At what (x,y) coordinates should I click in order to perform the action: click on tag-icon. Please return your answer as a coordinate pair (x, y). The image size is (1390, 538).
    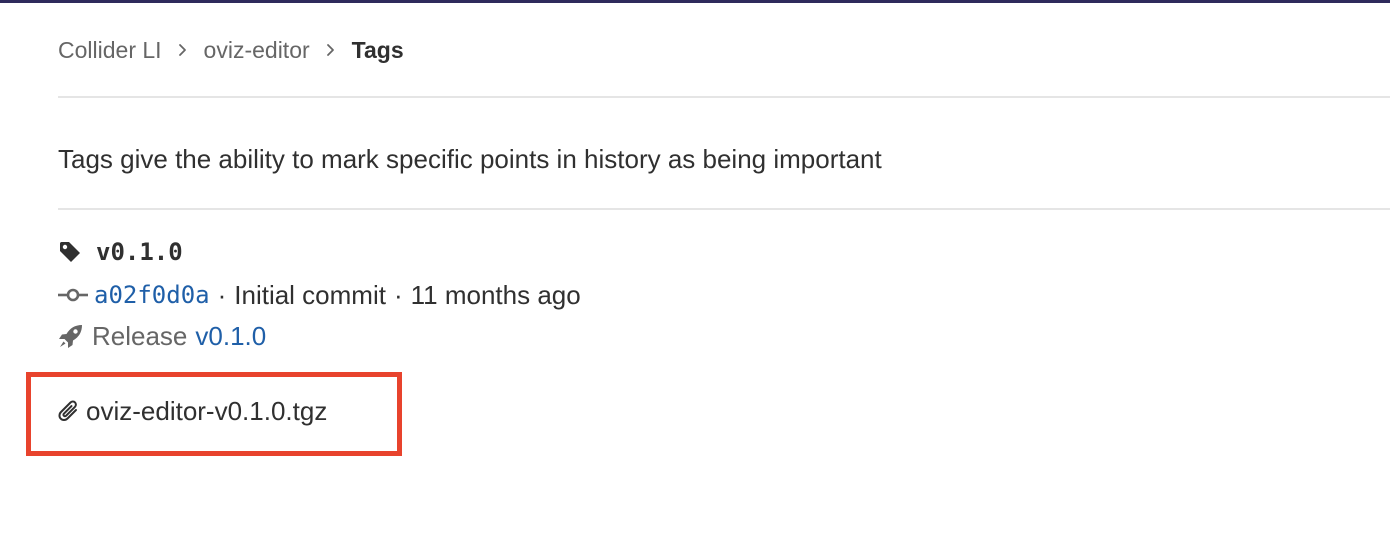
    Looking at the image, I should click on (70, 252).